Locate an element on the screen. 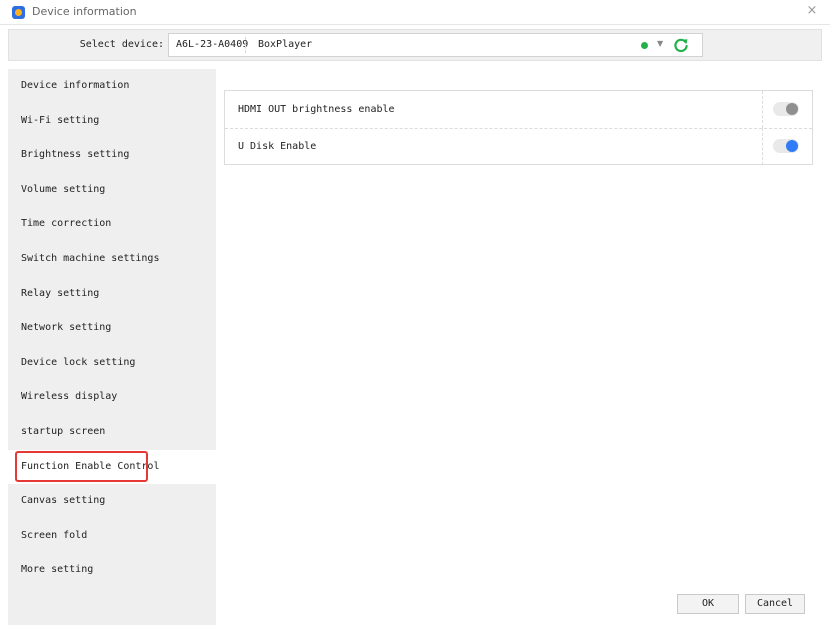  close-button: × is located at coordinates (812, 11).